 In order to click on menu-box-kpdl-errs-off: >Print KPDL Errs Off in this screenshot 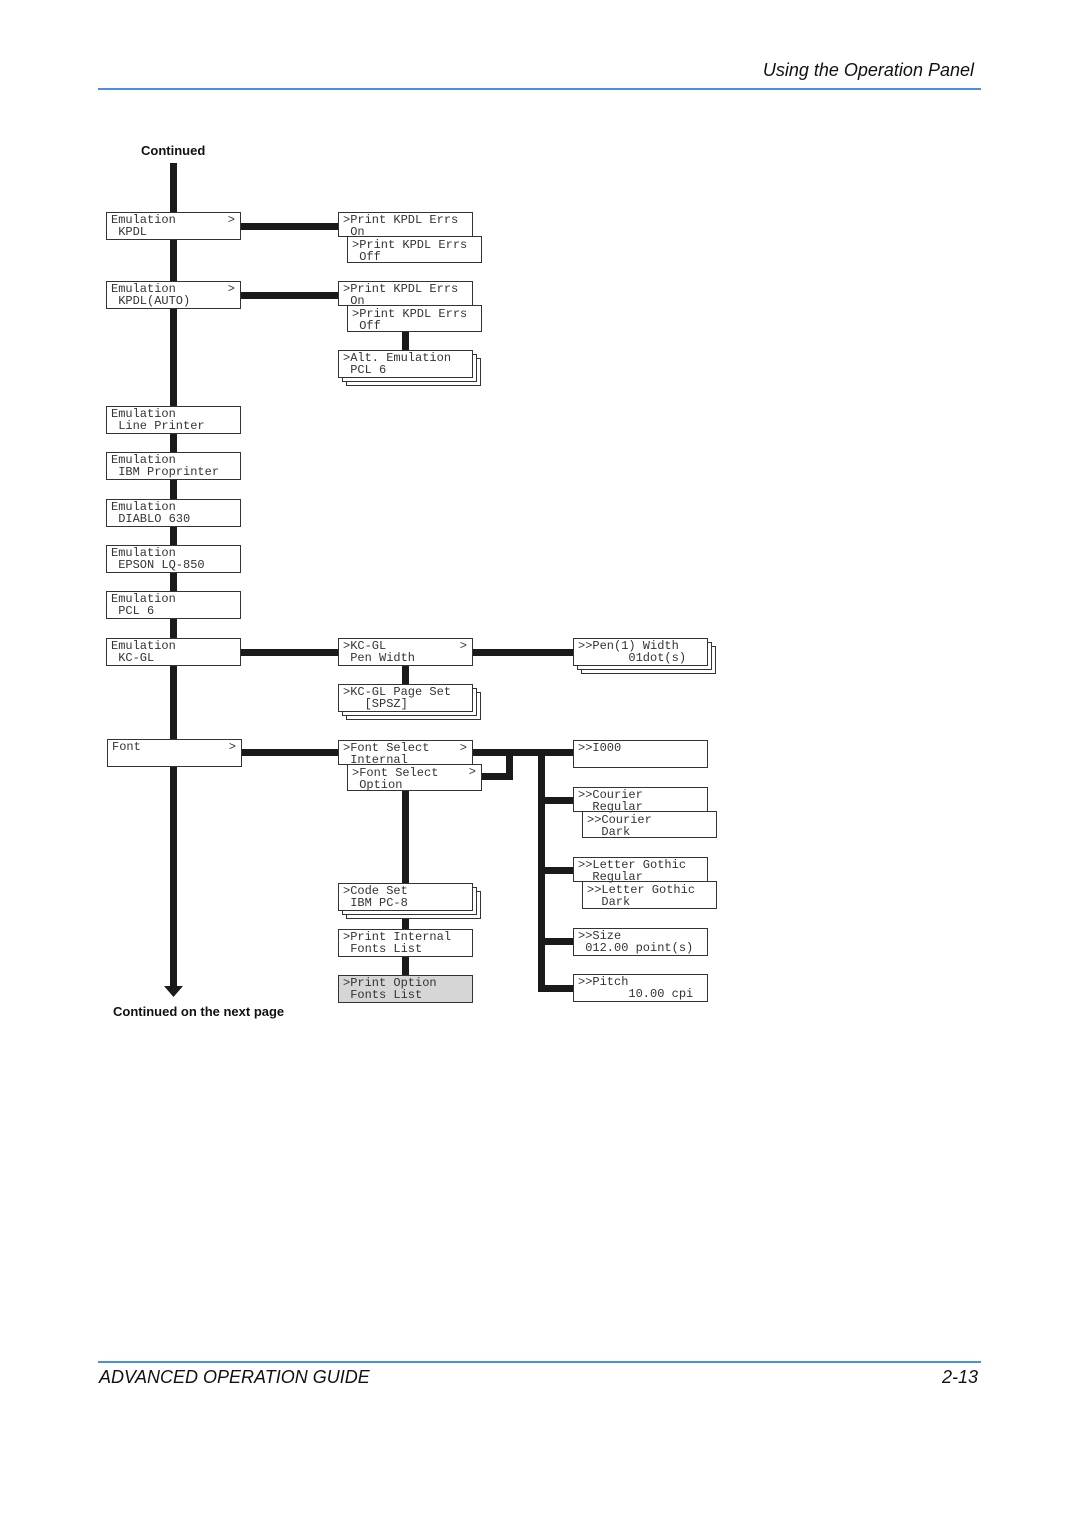, I will do `click(414, 249)`.